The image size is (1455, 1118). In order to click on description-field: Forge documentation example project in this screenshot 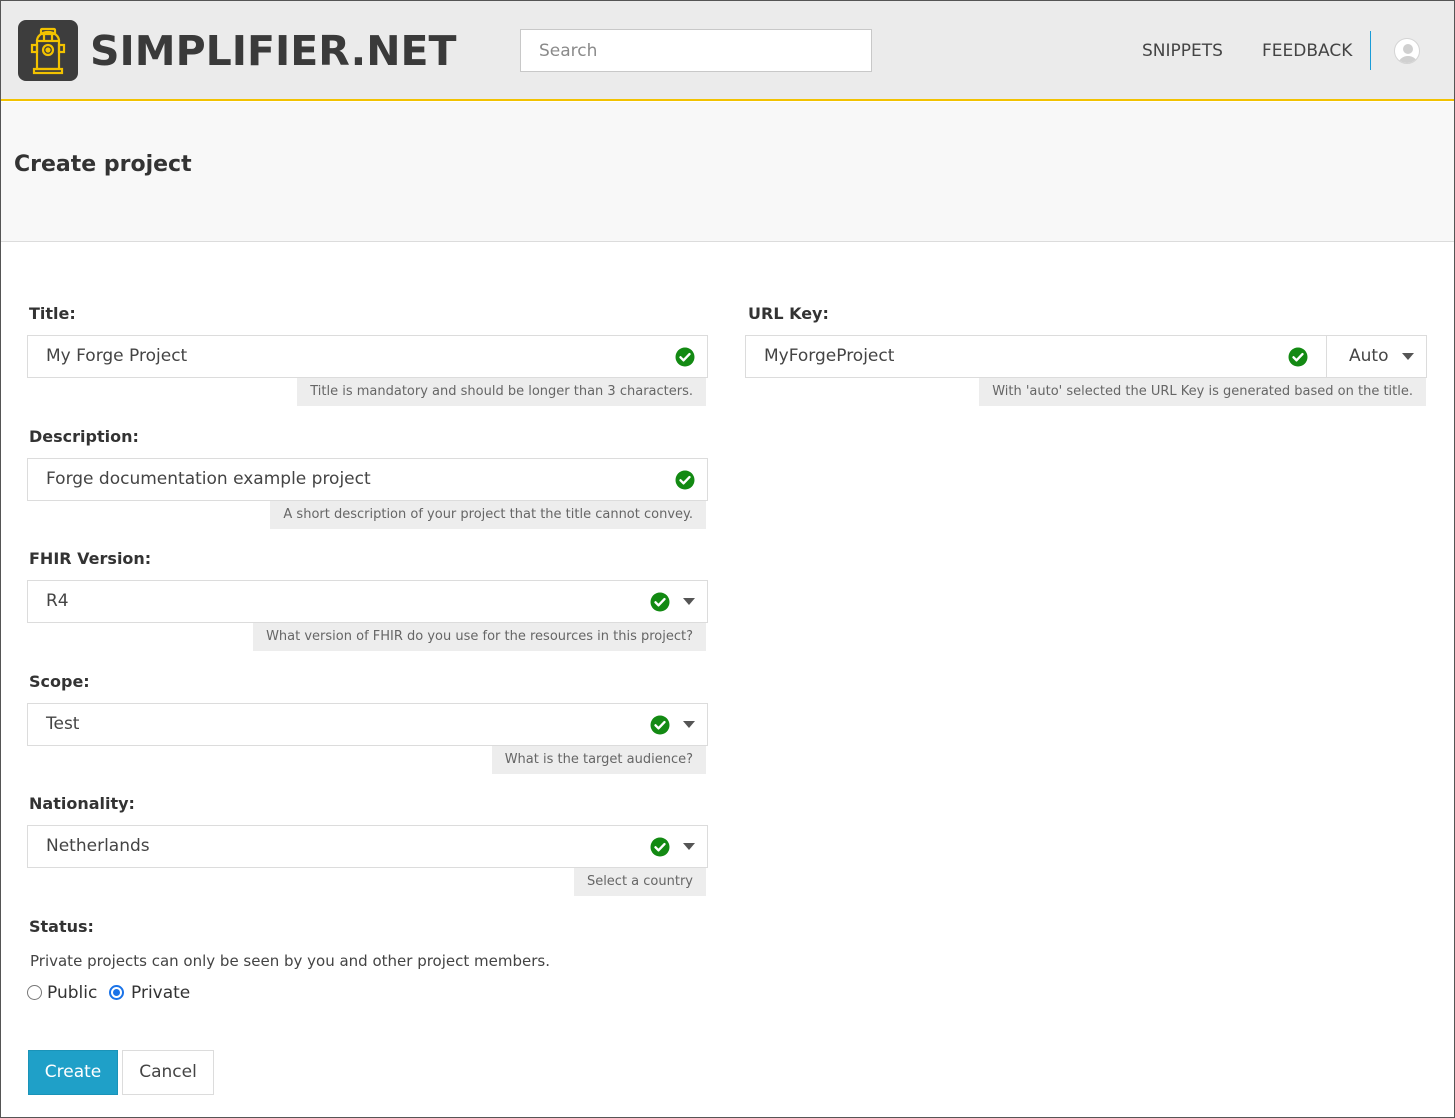, I will do `click(367, 479)`.